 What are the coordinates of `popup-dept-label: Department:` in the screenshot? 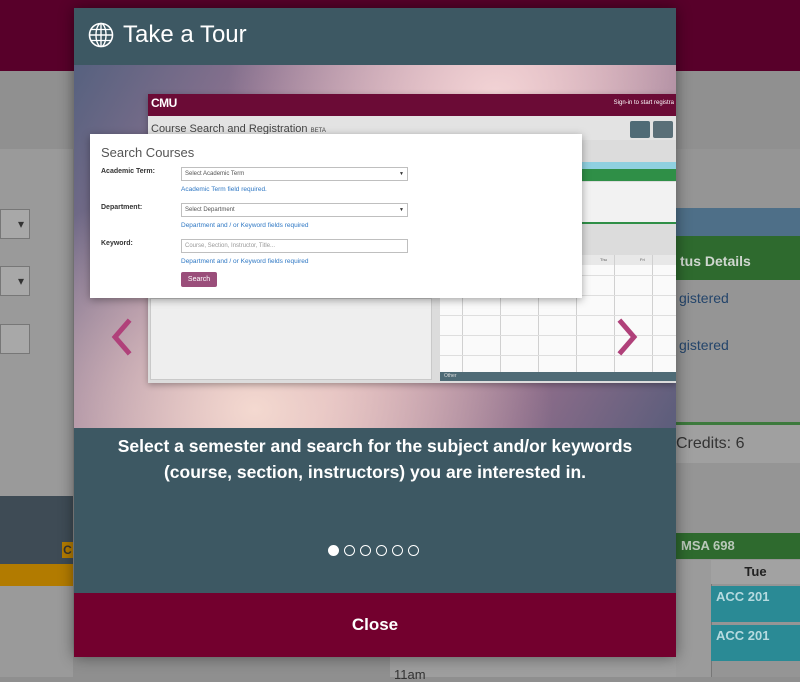 It's located at (122, 207).